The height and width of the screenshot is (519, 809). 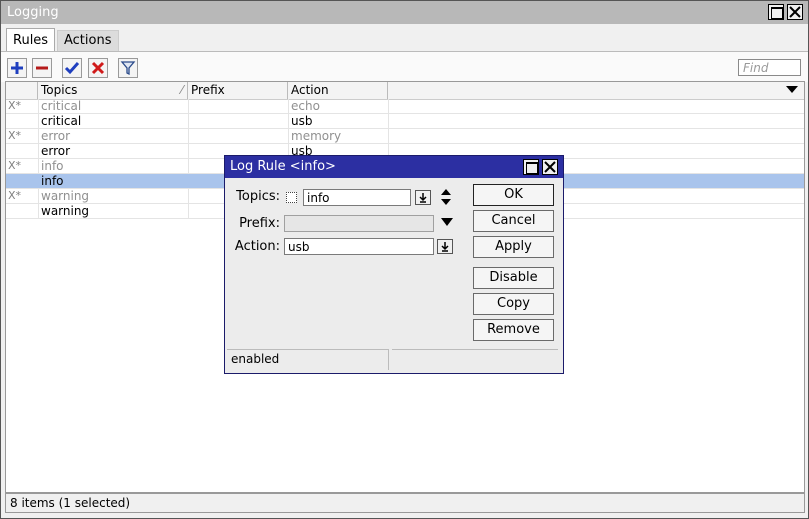 What do you see at coordinates (394, 167) in the screenshot?
I see `dialog-title-bar: Log Rule <info>` at bounding box center [394, 167].